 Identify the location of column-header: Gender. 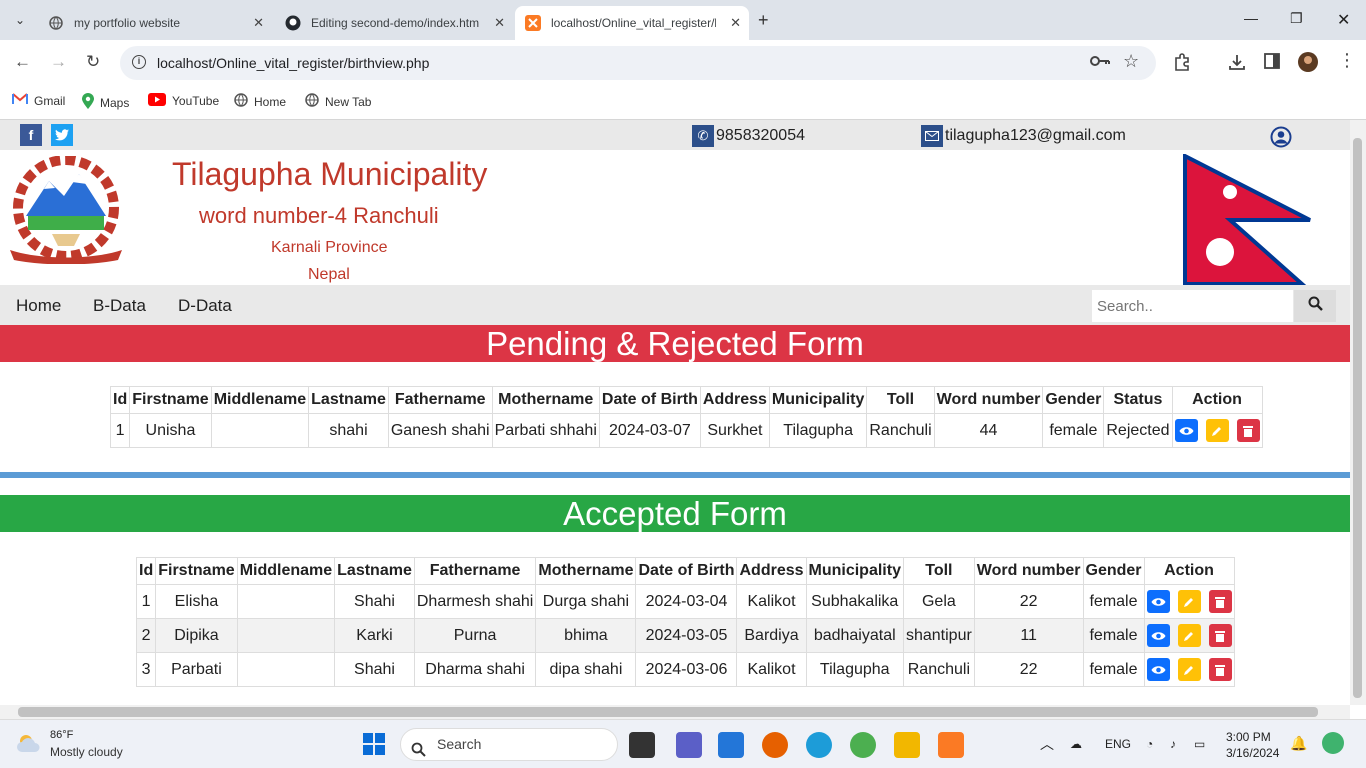
(1113, 571).